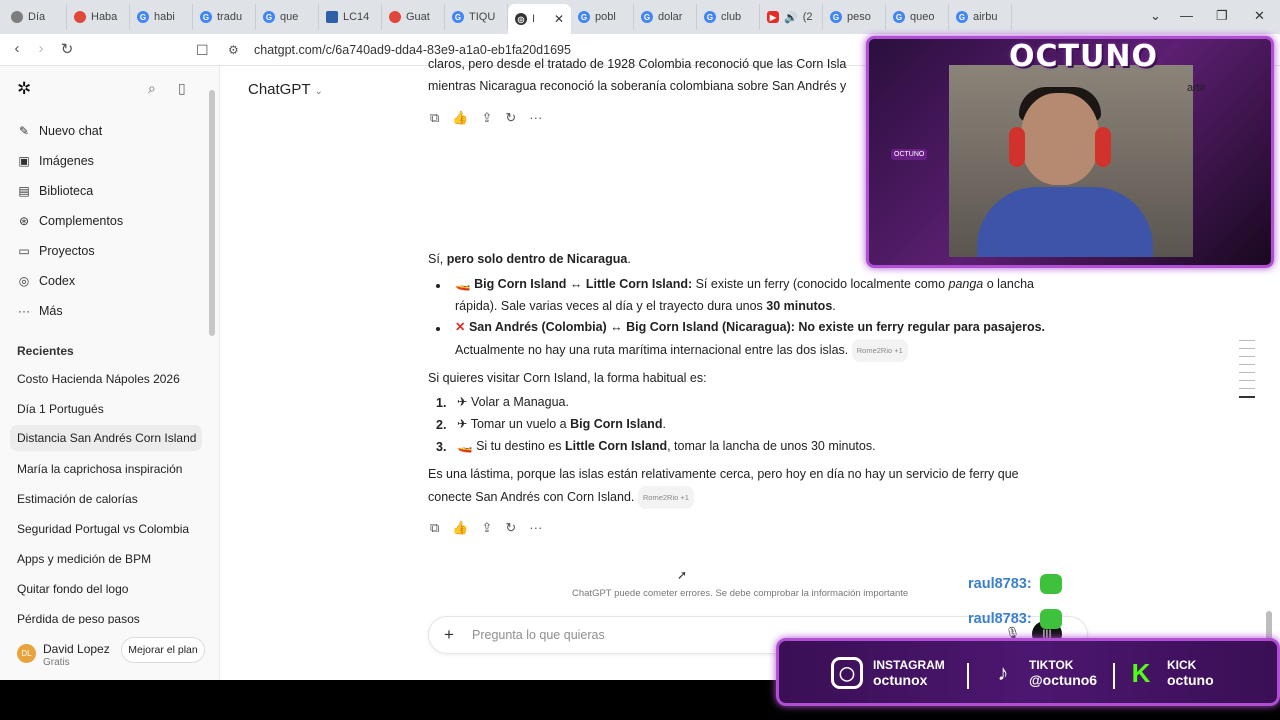 The height and width of the screenshot is (720, 1280). What do you see at coordinates (233, 50) in the screenshot?
I see `site-info-icon: ⚙` at bounding box center [233, 50].